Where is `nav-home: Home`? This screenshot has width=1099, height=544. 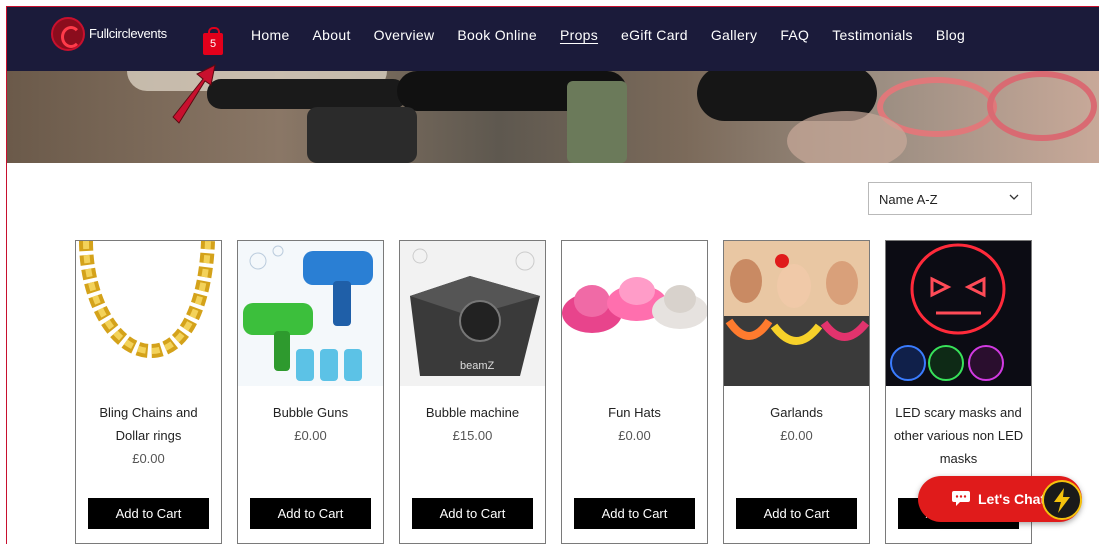
nav-home: Home is located at coordinates (270, 35).